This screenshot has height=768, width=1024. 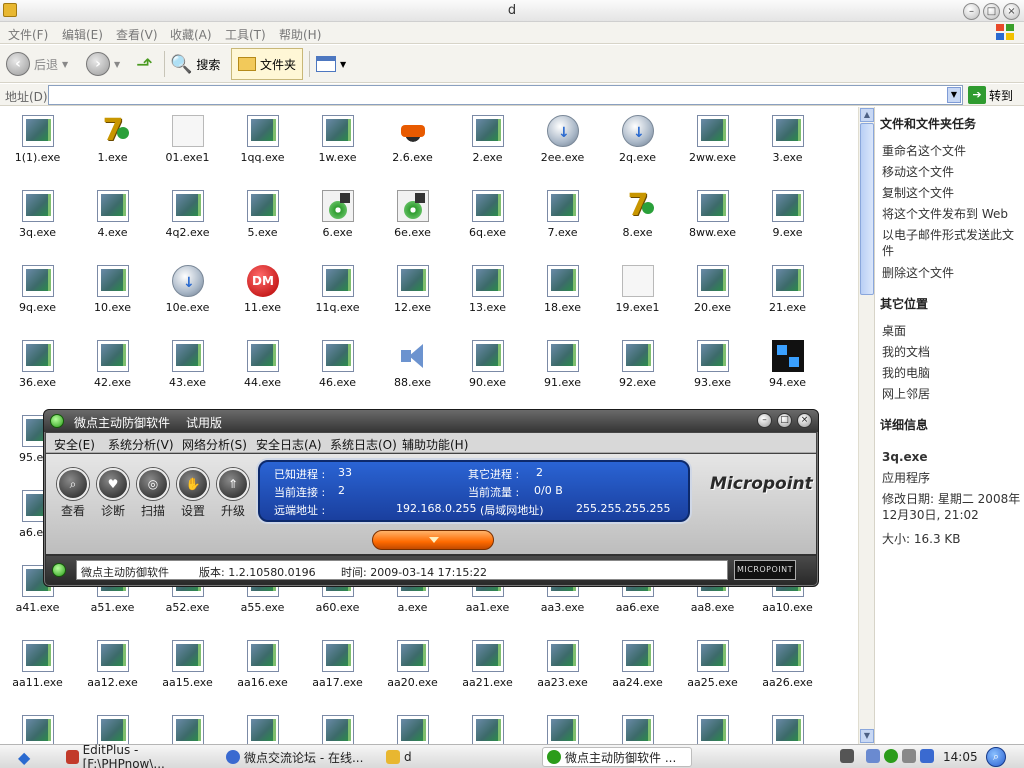 What do you see at coordinates (764, 420) in the screenshot?
I see `micropoint-minimize-button: –` at bounding box center [764, 420].